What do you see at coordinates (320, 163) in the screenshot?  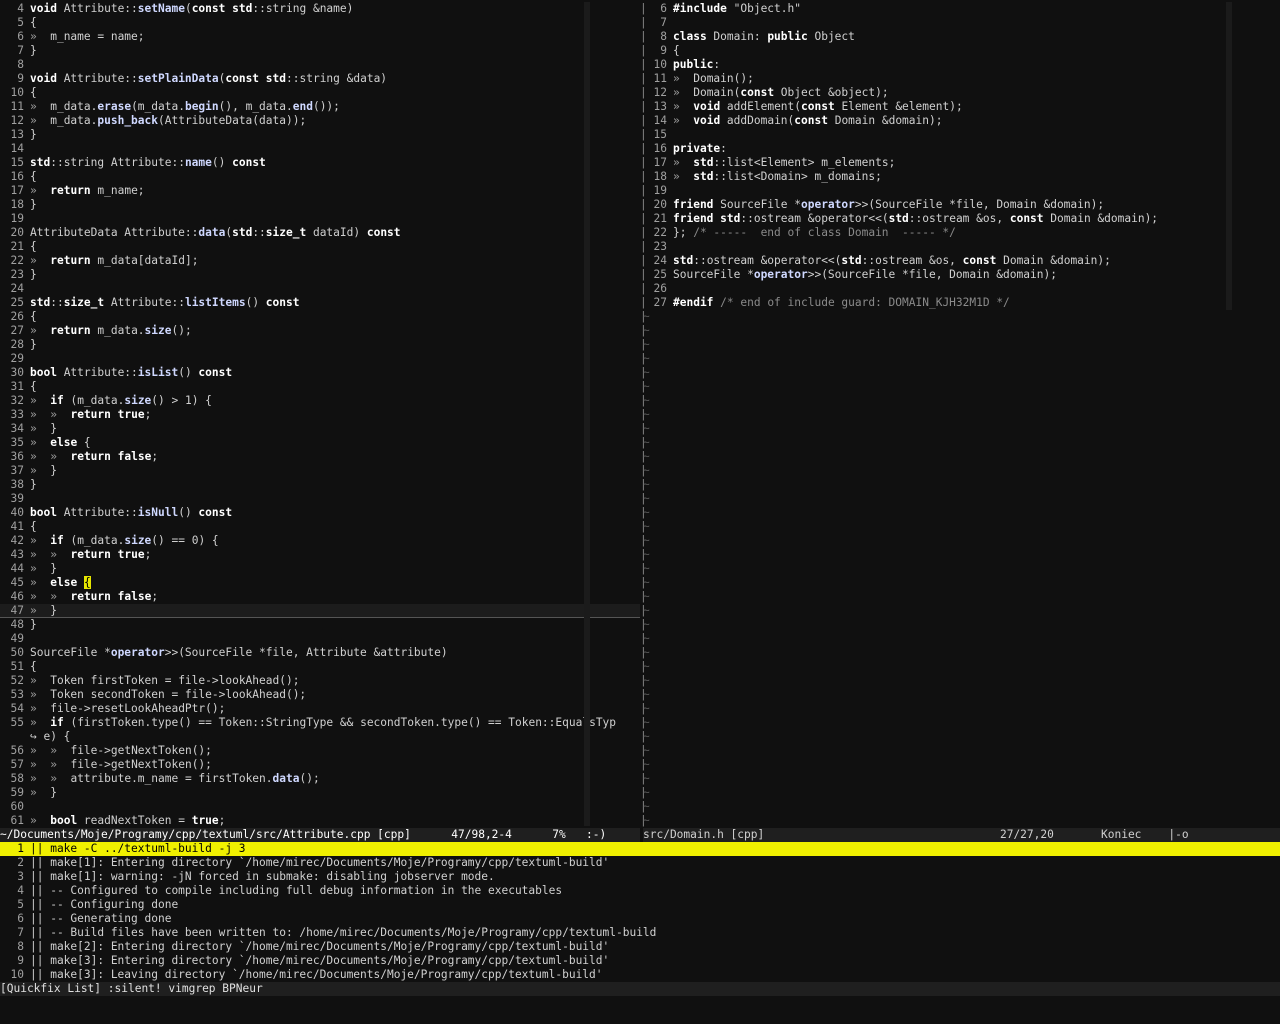 I see `code-line: 15 std::string Attribute::name() const` at bounding box center [320, 163].